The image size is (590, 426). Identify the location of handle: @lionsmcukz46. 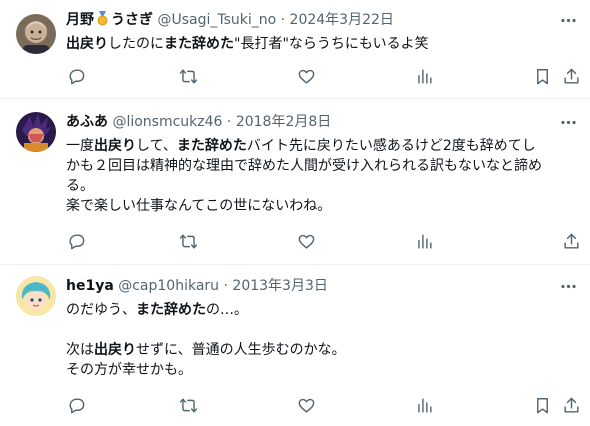
(167, 122).